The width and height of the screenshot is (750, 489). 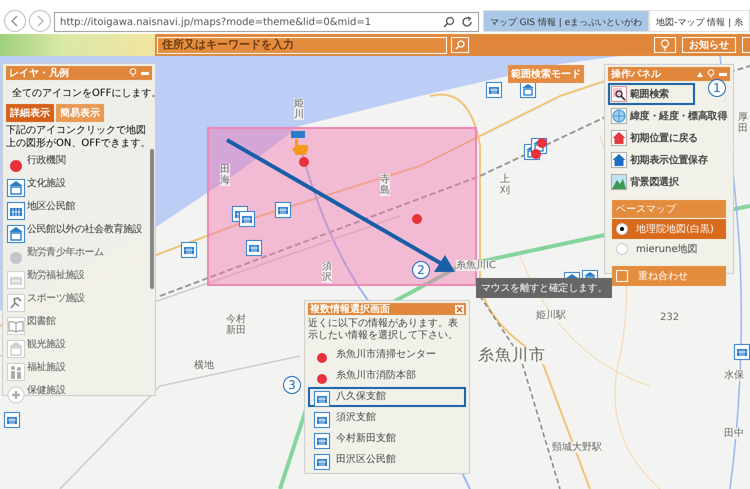 What do you see at coordinates (743, 123) in the screenshot?
I see `map-place-label: 厚田` at bounding box center [743, 123].